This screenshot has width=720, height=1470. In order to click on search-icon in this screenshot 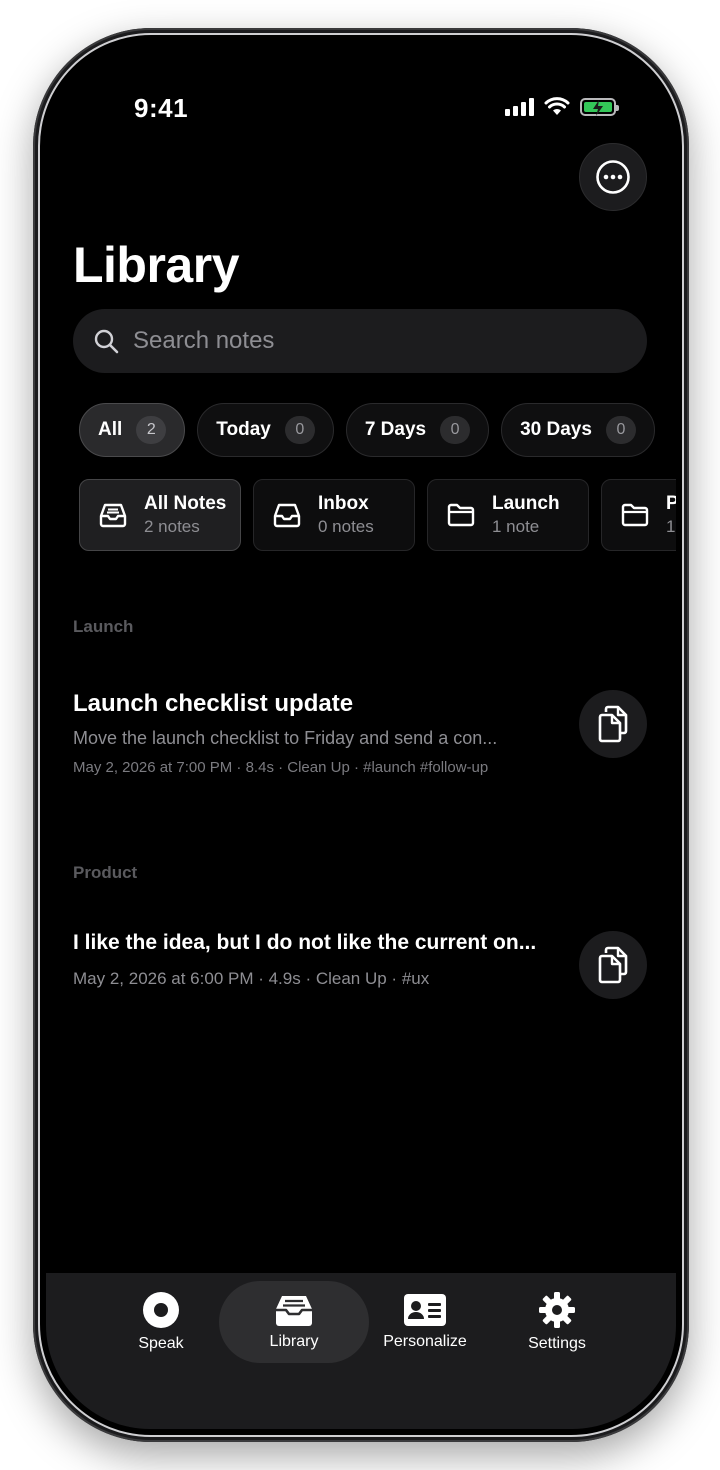, I will do `click(106, 341)`.